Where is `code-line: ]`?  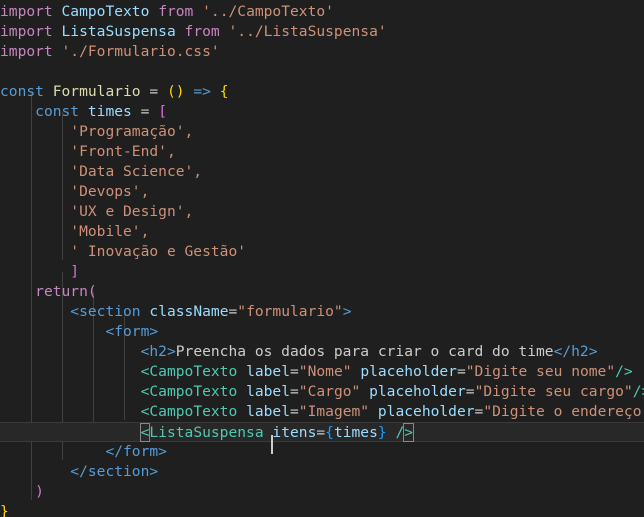 code-line: ] is located at coordinates (322, 272).